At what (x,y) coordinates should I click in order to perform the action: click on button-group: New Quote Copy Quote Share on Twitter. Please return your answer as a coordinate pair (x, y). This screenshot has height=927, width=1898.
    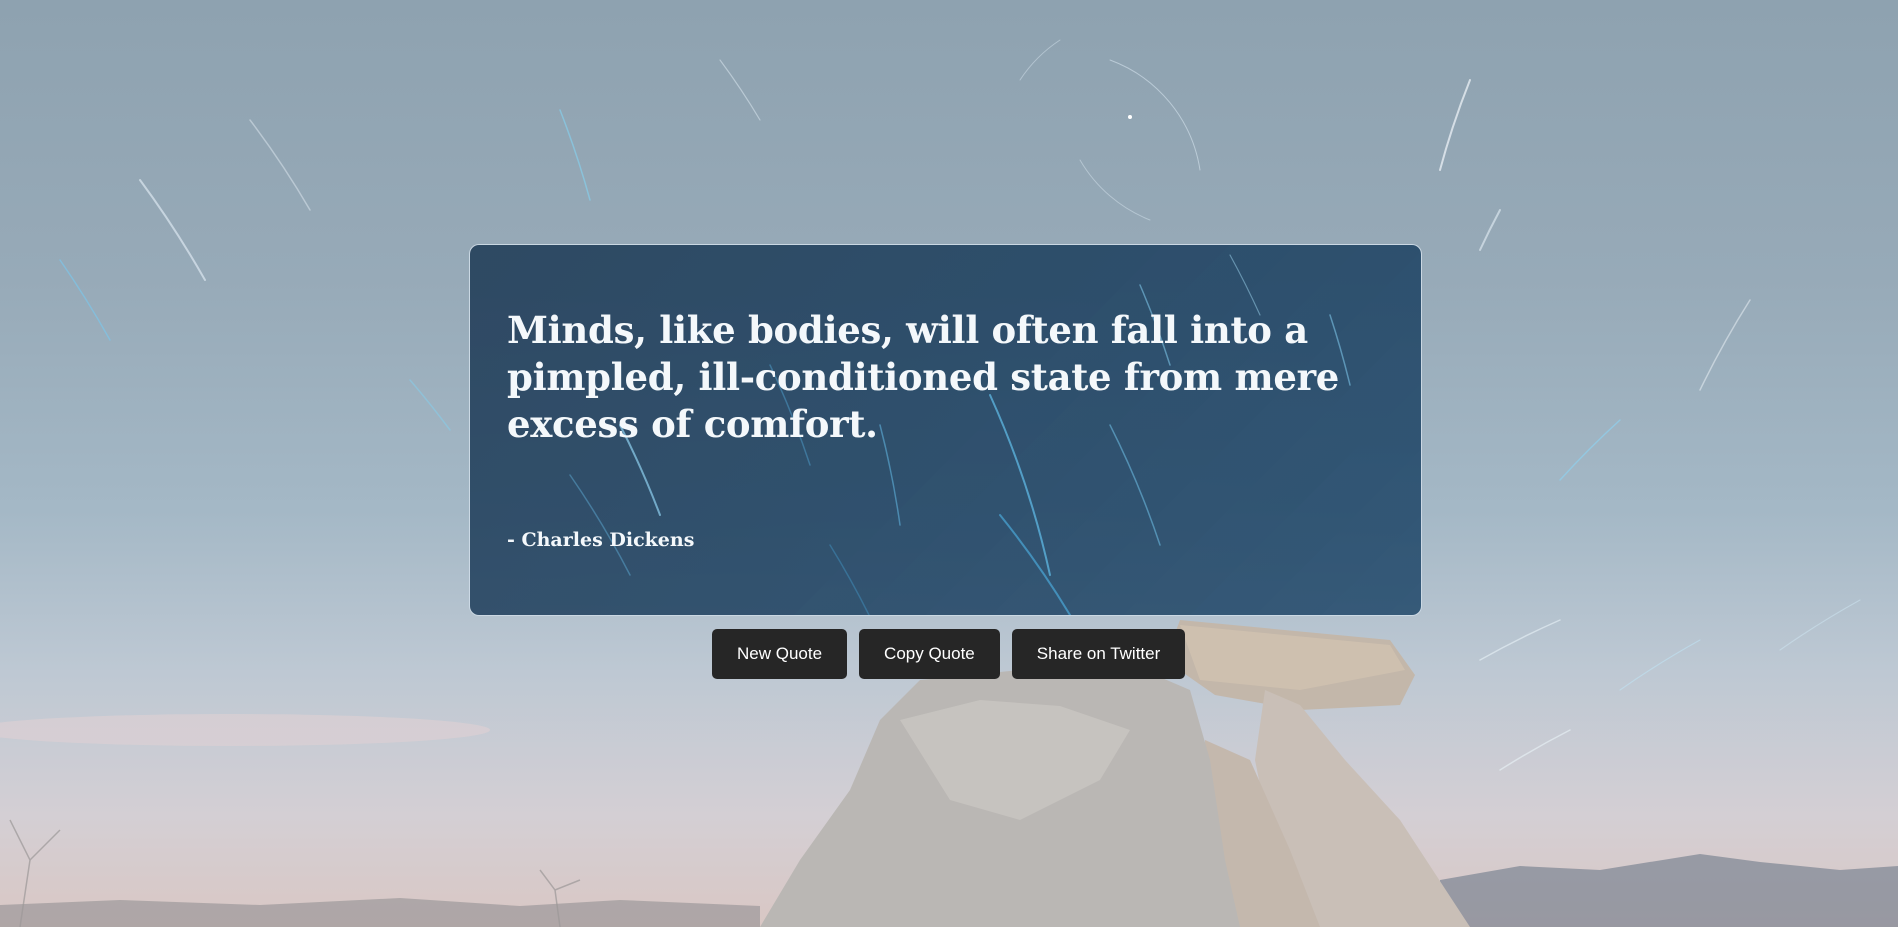
    Looking at the image, I should click on (949, 654).